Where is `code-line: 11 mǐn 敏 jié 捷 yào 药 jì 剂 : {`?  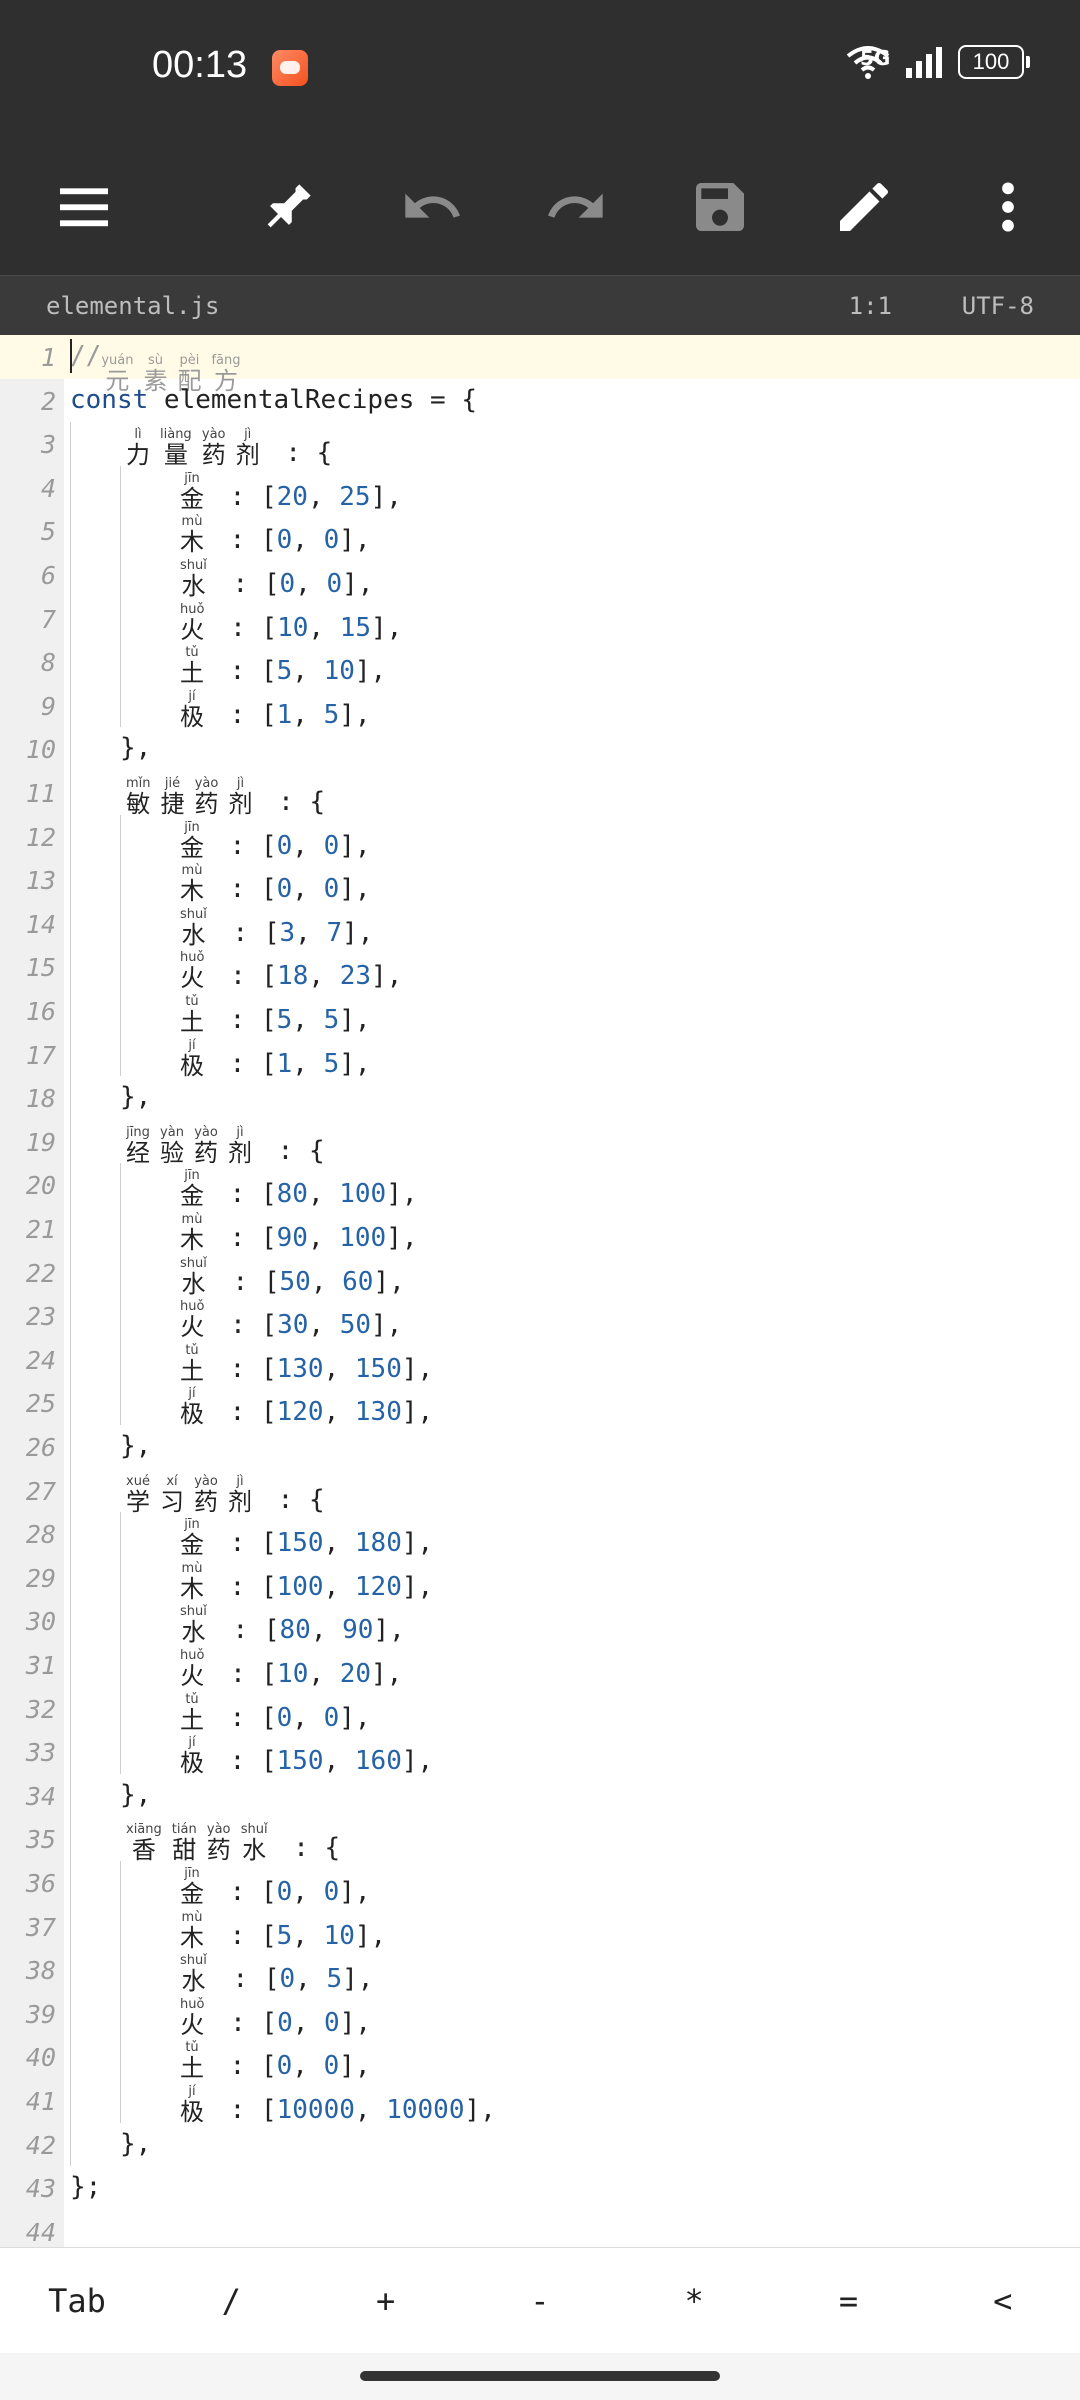 code-line: 11 mǐn 敏 jié 捷 yào 药 jì 剂 : { is located at coordinates (540, 794).